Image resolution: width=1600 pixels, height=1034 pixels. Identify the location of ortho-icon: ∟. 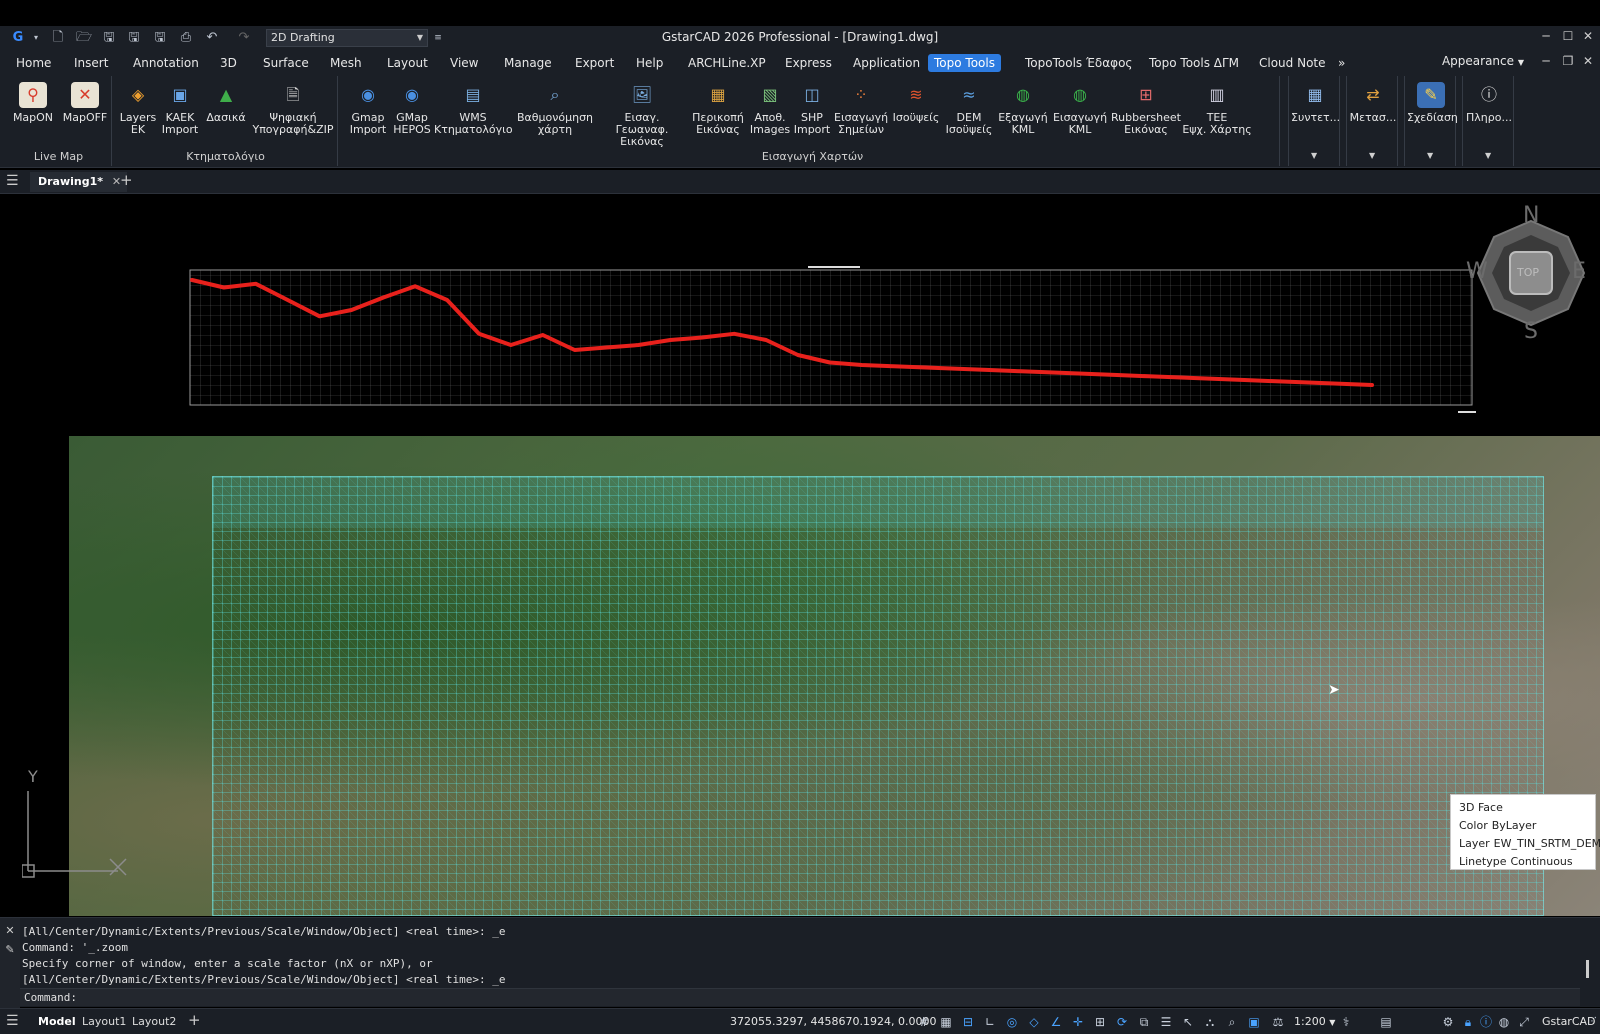
(990, 1022).